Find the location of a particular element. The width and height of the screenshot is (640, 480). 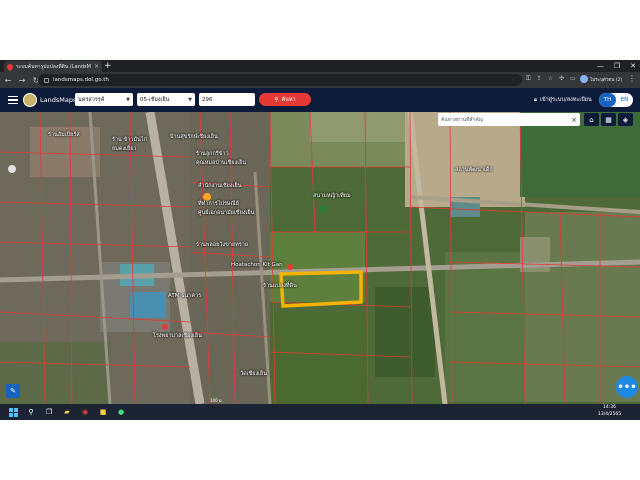

clock-date: 13/4/2565 is located at coordinates (610, 414).